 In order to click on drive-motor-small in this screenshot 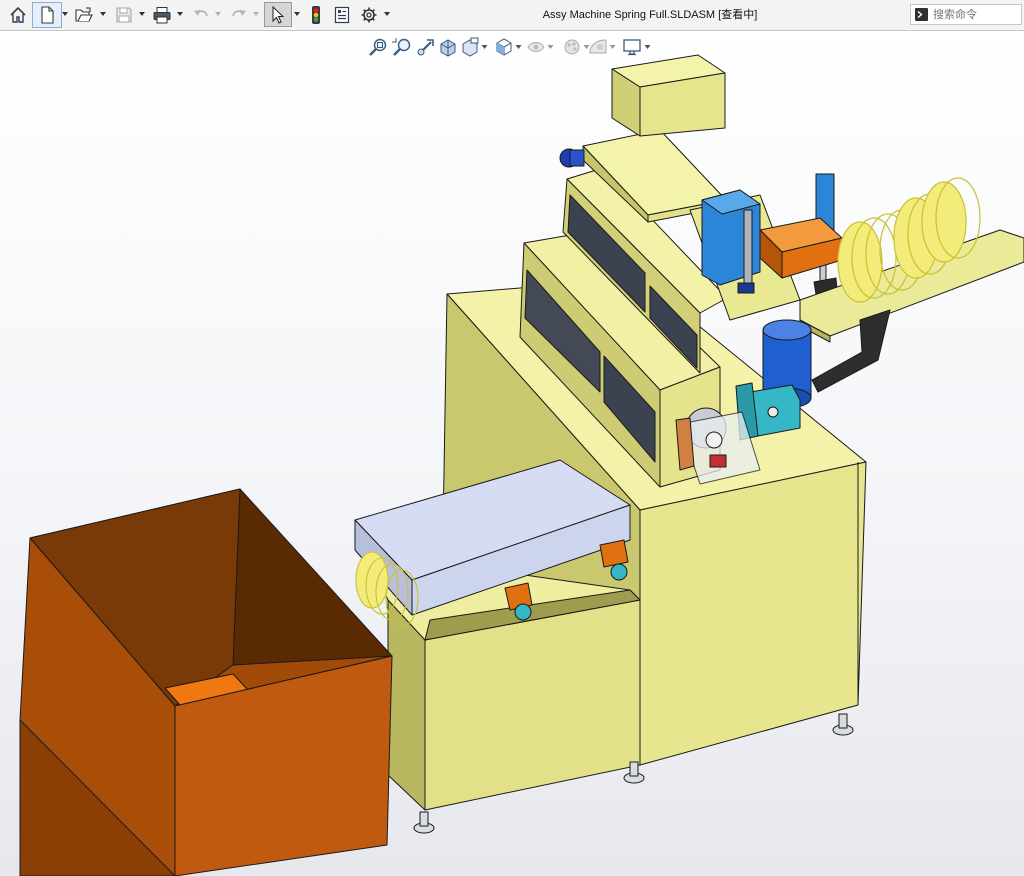, I will do `click(572, 158)`.